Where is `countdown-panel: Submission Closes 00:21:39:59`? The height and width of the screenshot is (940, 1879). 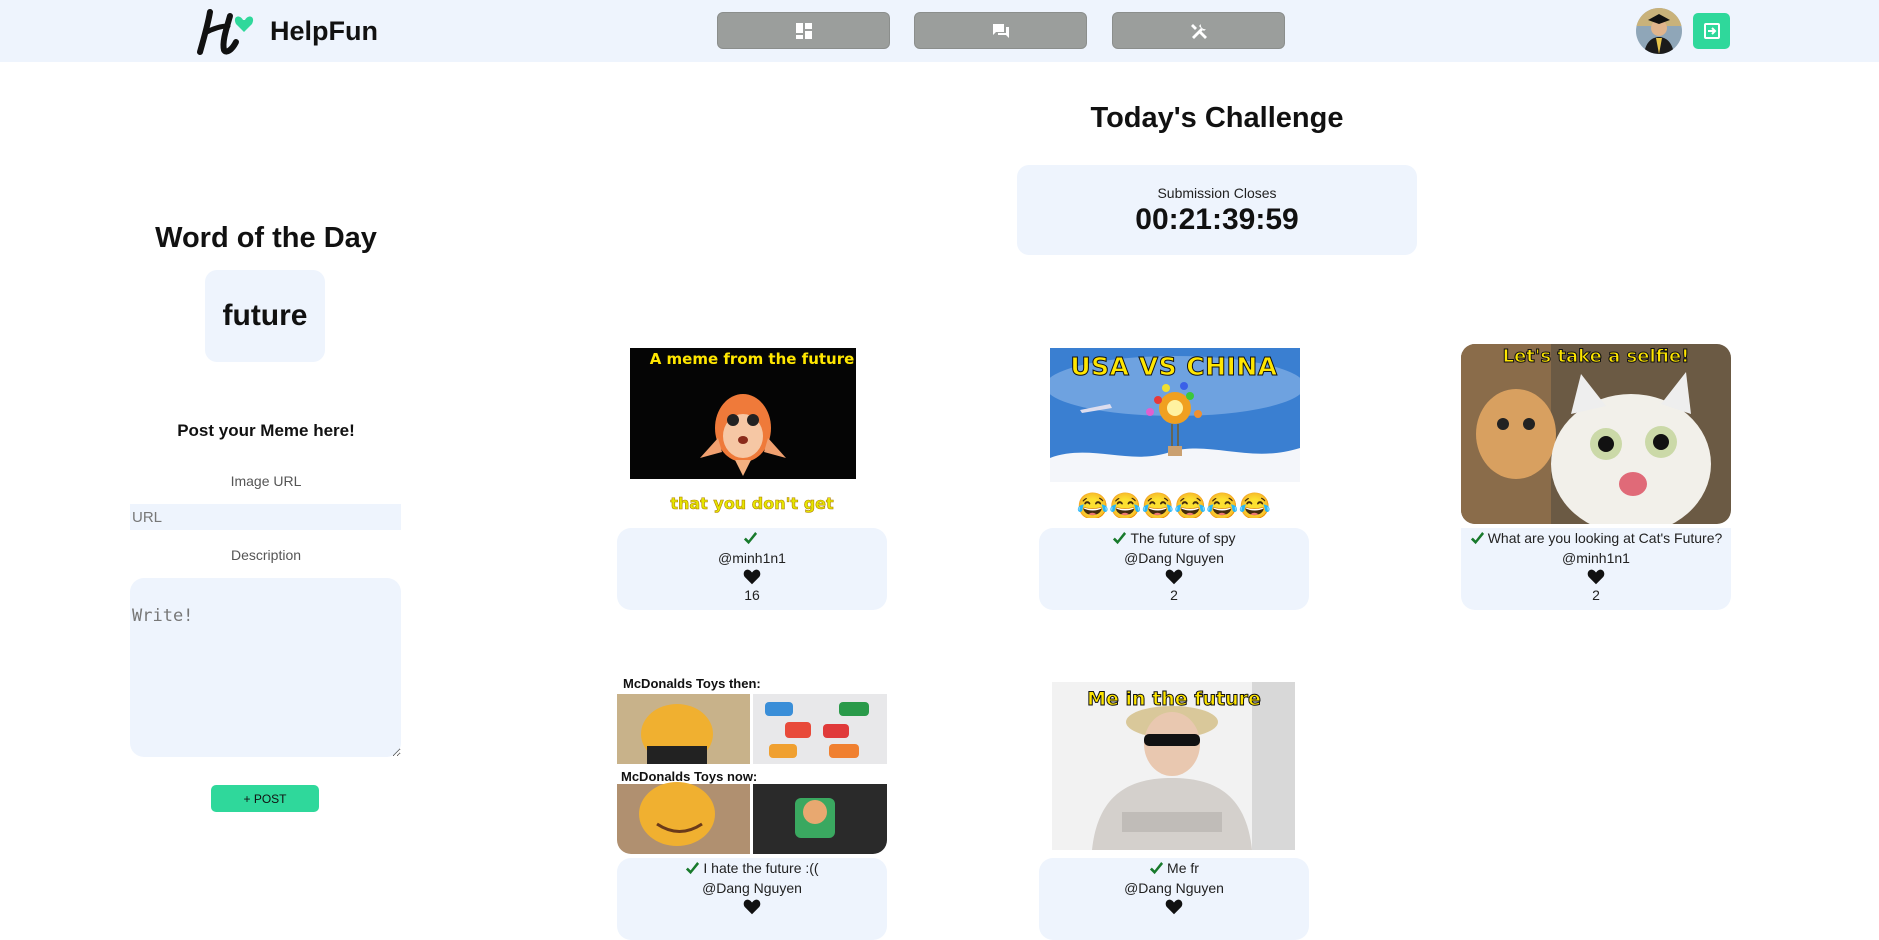
countdown-panel: Submission Closes 00:21:39:59 is located at coordinates (1217, 210).